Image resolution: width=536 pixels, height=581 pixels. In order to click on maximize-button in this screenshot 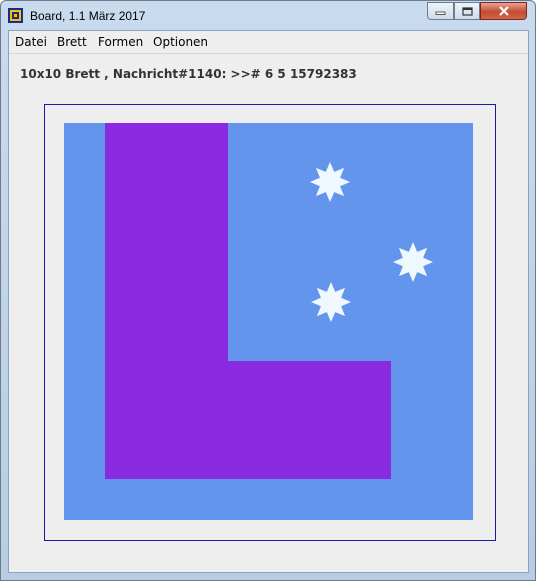, I will do `click(467, 11)`.